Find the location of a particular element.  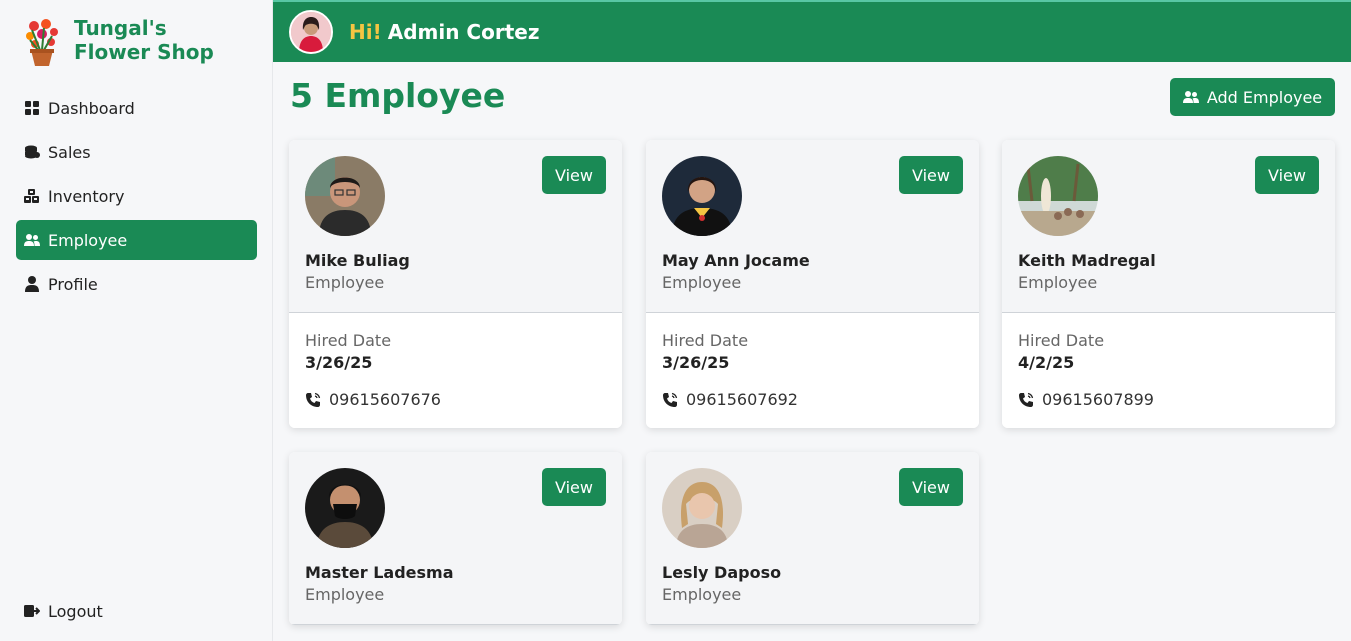

sidebar-item-label: Inventory is located at coordinates (86, 196).